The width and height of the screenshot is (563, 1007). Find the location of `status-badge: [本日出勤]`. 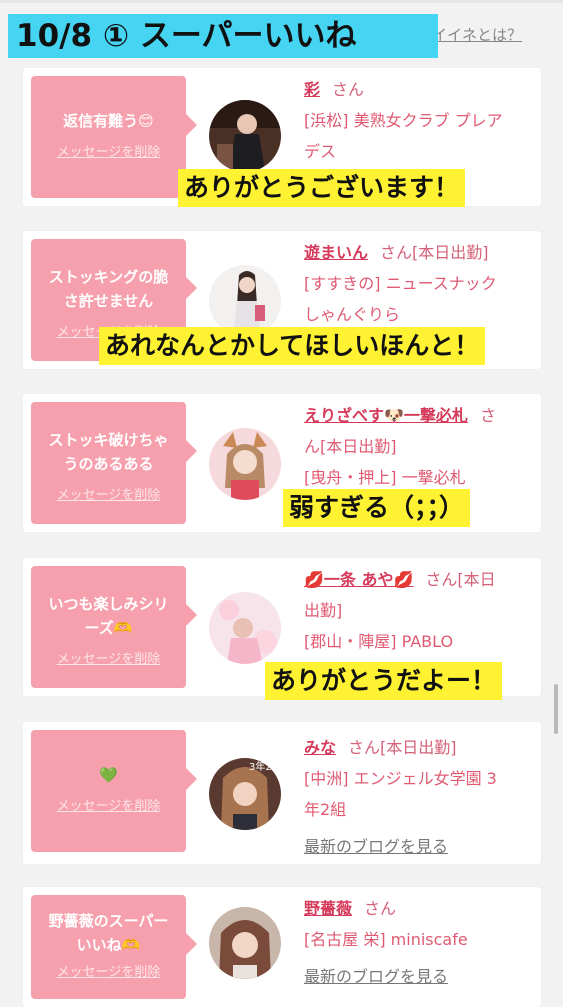

status-badge: [本日出勤] is located at coordinates (450, 252).